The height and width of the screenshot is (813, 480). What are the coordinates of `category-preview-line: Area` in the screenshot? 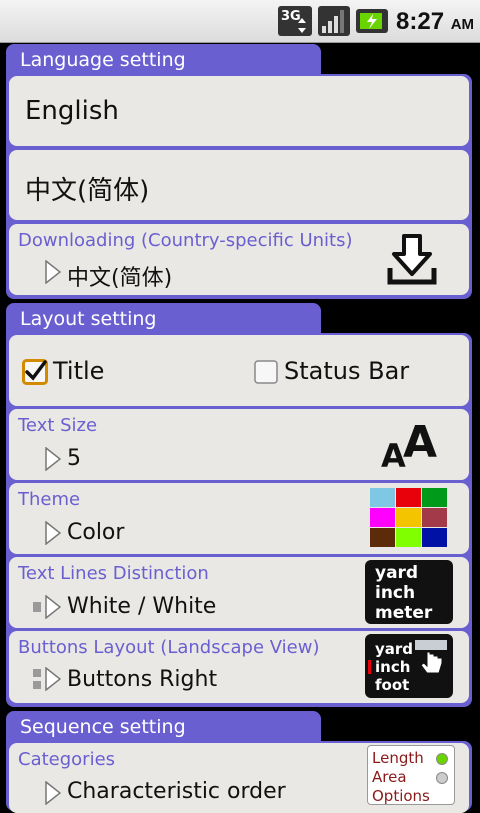 It's located at (413, 777).